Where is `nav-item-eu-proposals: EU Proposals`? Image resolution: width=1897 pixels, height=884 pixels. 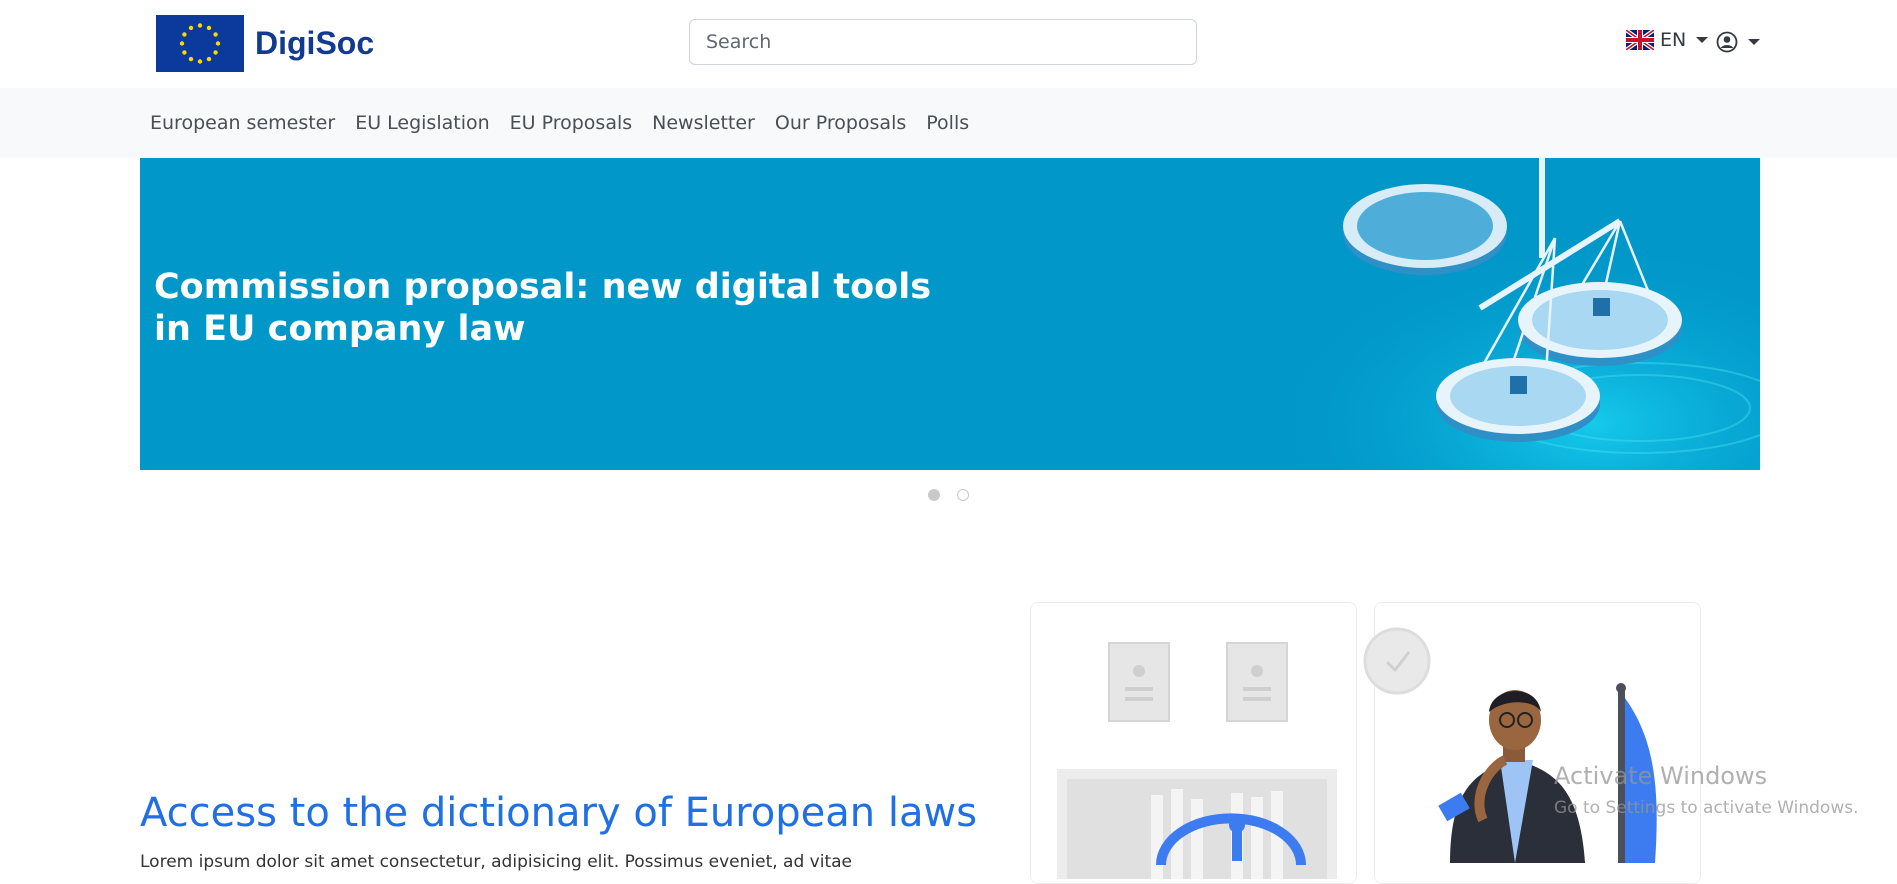 nav-item-eu-proposals: EU Proposals is located at coordinates (571, 123).